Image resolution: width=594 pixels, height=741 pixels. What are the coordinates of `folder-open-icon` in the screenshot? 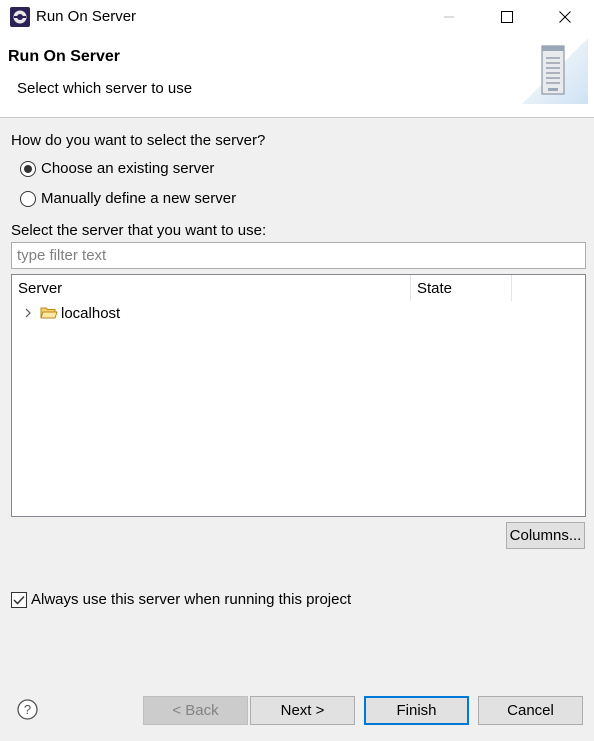 It's located at (49, 313).